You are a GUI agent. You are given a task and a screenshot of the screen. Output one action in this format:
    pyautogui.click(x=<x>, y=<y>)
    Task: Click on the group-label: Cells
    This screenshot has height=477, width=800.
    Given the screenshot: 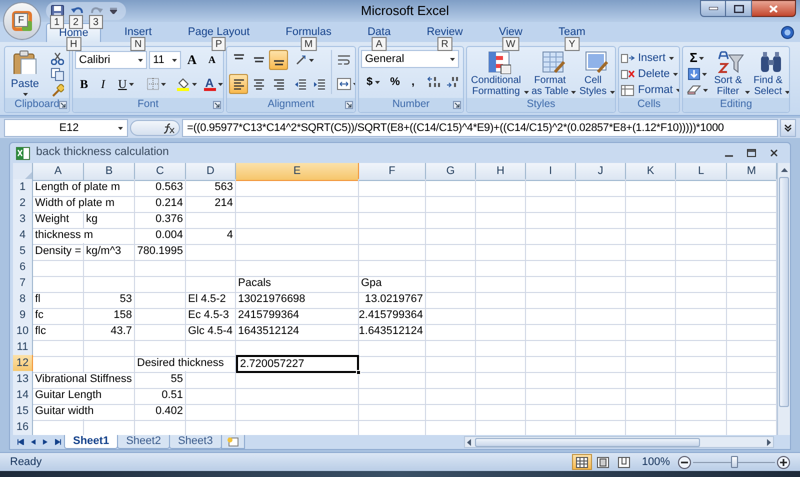 What is the action you would take?
    pyautogui.click(x=649, y=104)
    